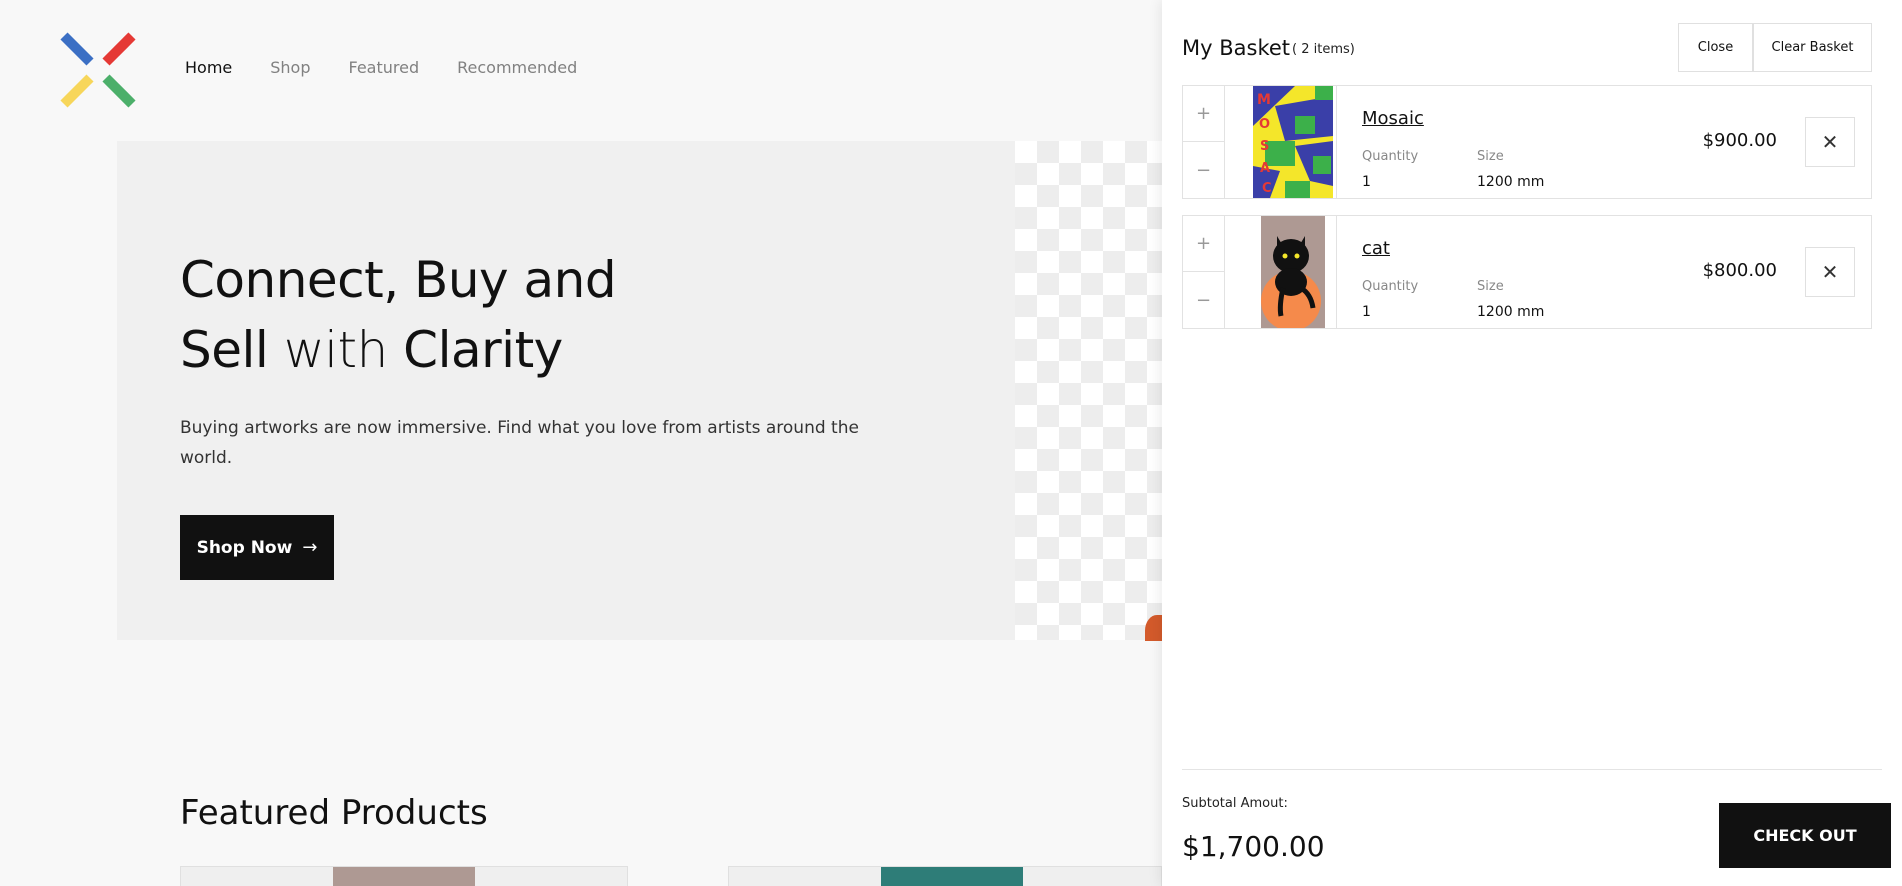 The width and height of the screenshot is (1902, 886). I want to click on brand-logo-icon, so click(98, 70).